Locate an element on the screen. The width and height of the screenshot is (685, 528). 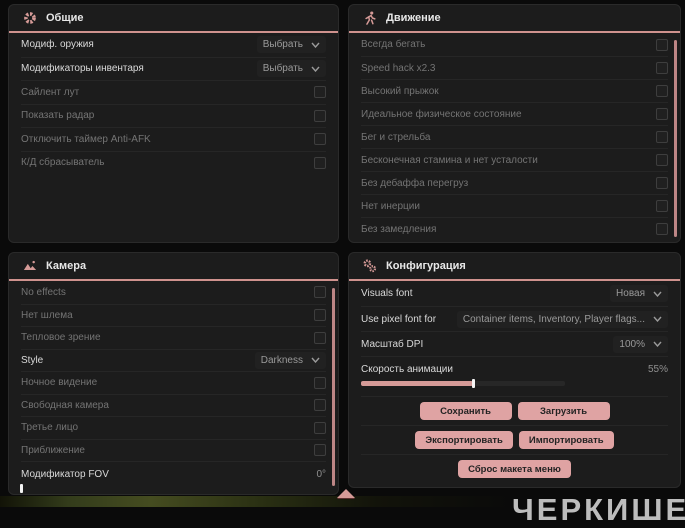
row-label: Модификатор FOV is located at coordinates (65, 474).